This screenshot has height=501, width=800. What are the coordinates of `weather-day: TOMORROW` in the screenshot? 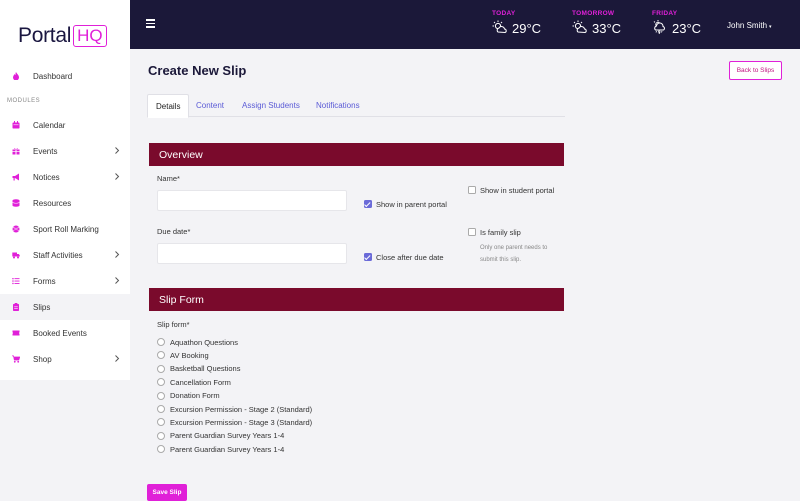 It's located at (593, 13).